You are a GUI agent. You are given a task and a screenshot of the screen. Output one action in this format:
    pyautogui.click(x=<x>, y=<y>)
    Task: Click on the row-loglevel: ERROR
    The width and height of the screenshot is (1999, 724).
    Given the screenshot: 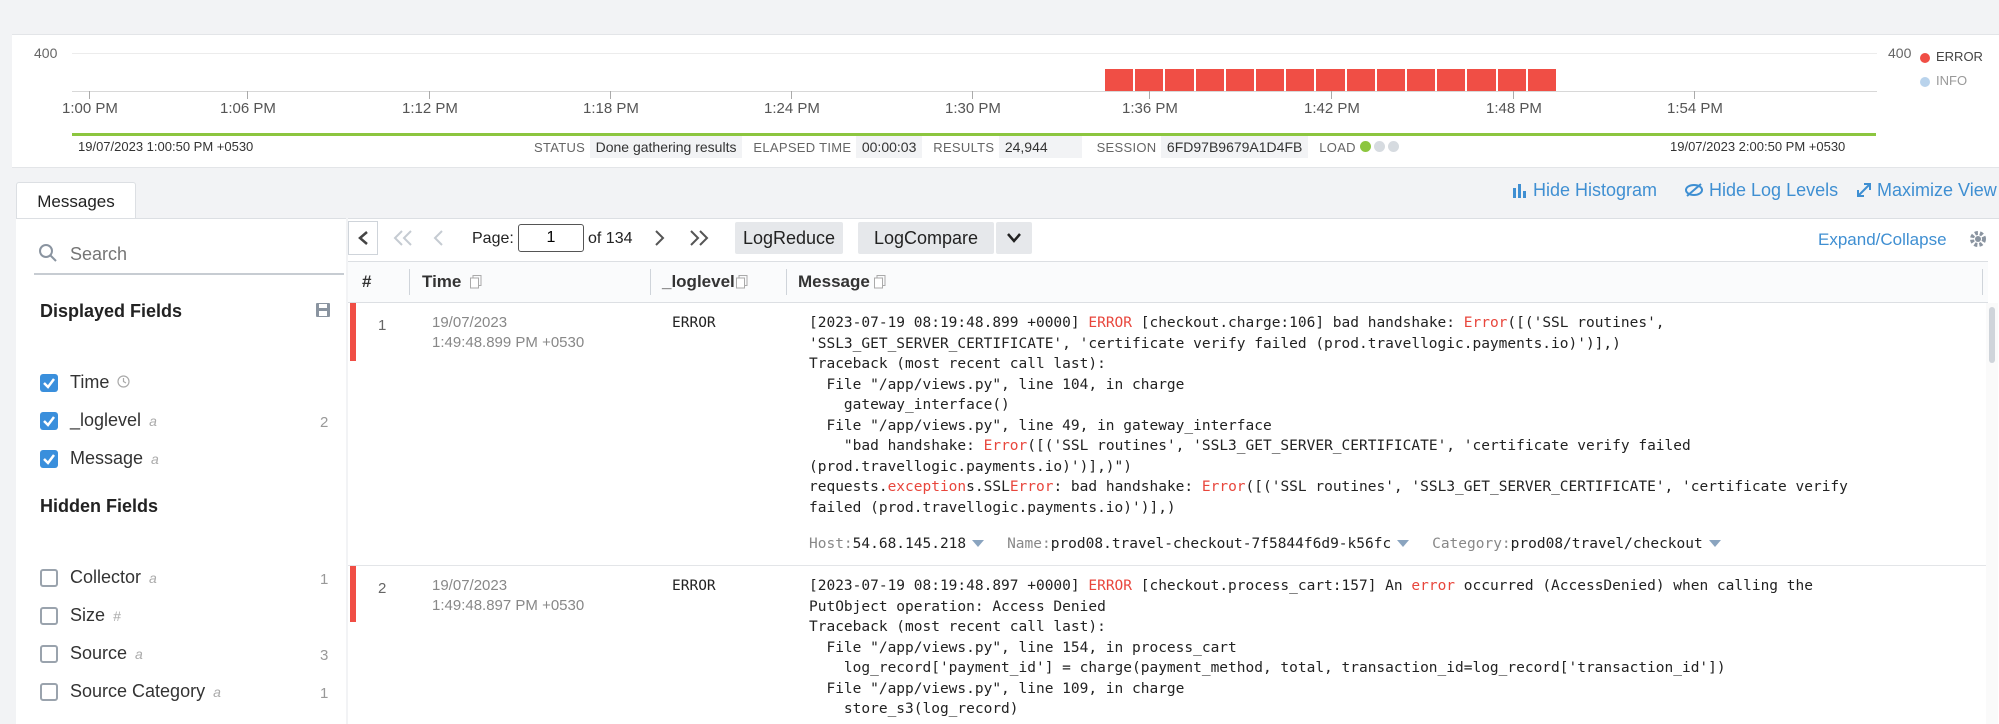 What is the action you would take?
    pyautogui.click(x=694, y=323)
    